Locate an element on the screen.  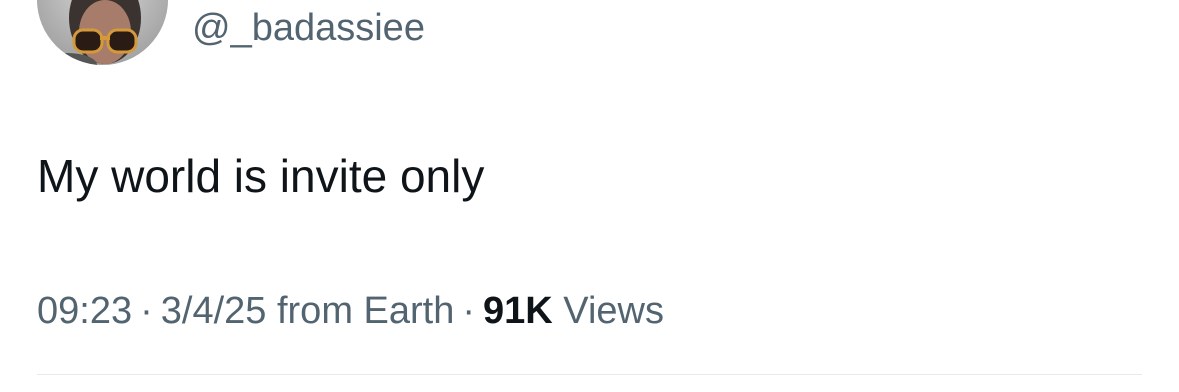
divider is located at coordinates (589, 374).